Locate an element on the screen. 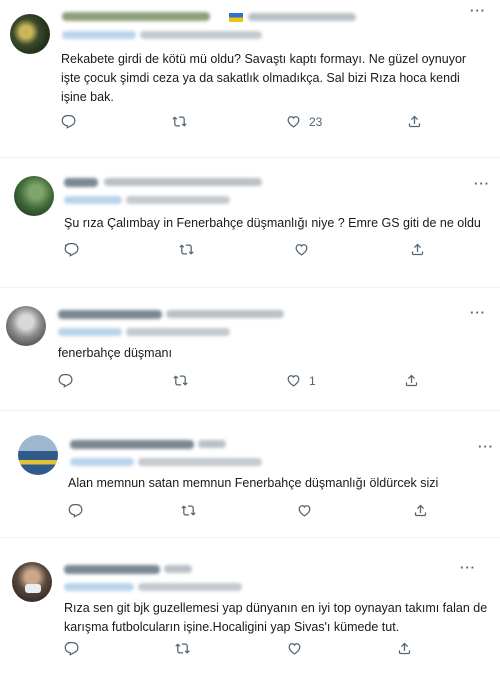 This screenshot has height=677, width=500. like-button: 23 is located at coordinates (304, 121).